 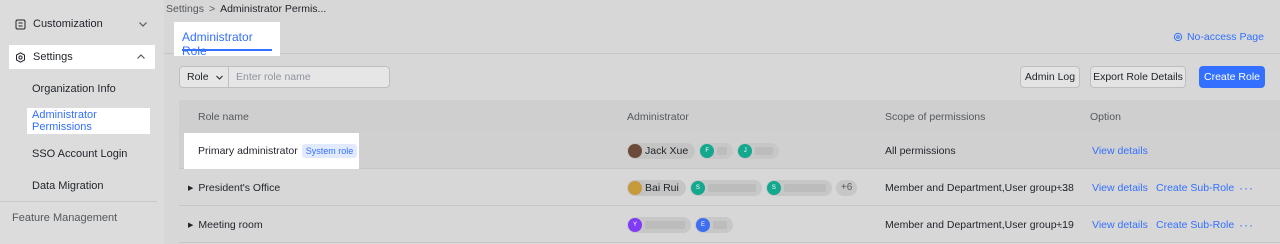 I want to click on admin-chip: Bai Rui, so click(x=656, y=187).